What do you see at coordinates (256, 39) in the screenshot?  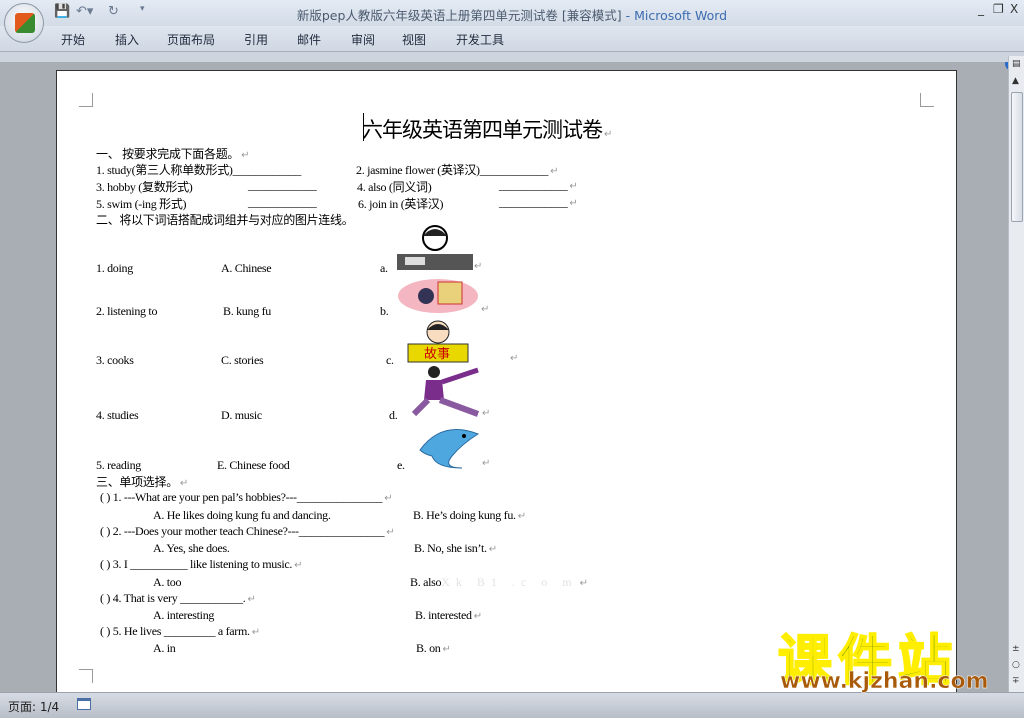 I see `tab-references: 引用` at bounding box center [256, 39].